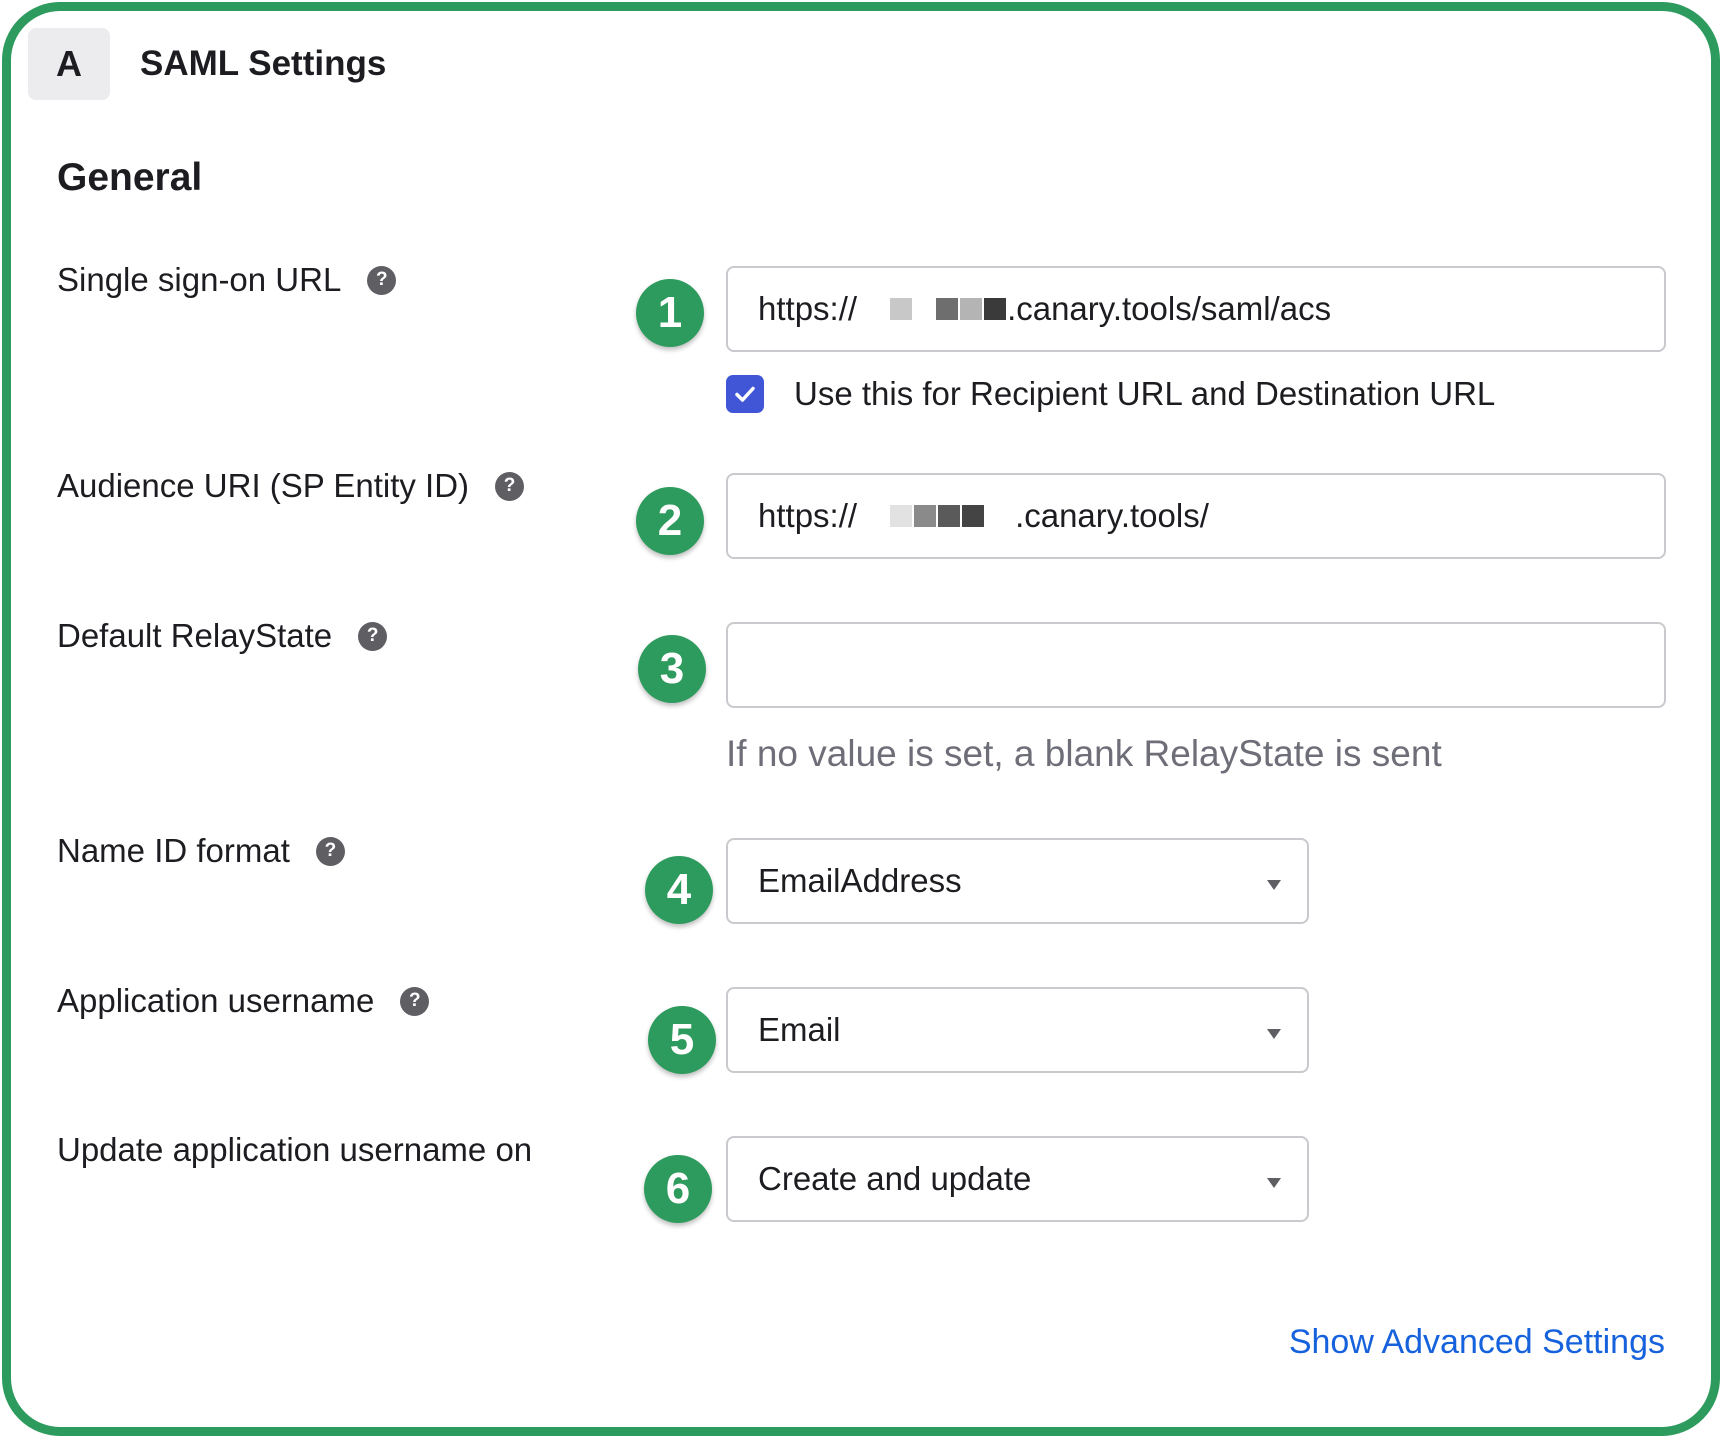 The height and width of the screenshot is (1440, 1724). Describe the element at coordinates (682, 1040) in the screenshot. I see `step-number-5: 5` at that location.